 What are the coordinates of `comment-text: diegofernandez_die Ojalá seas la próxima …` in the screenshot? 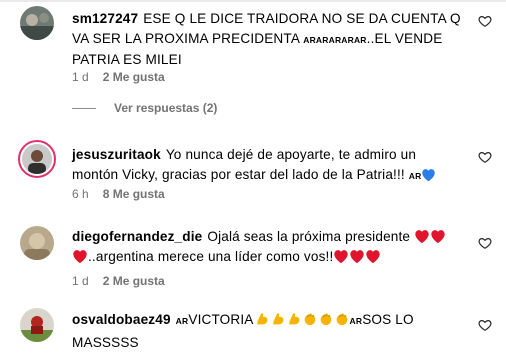 It's located at (268, 247).